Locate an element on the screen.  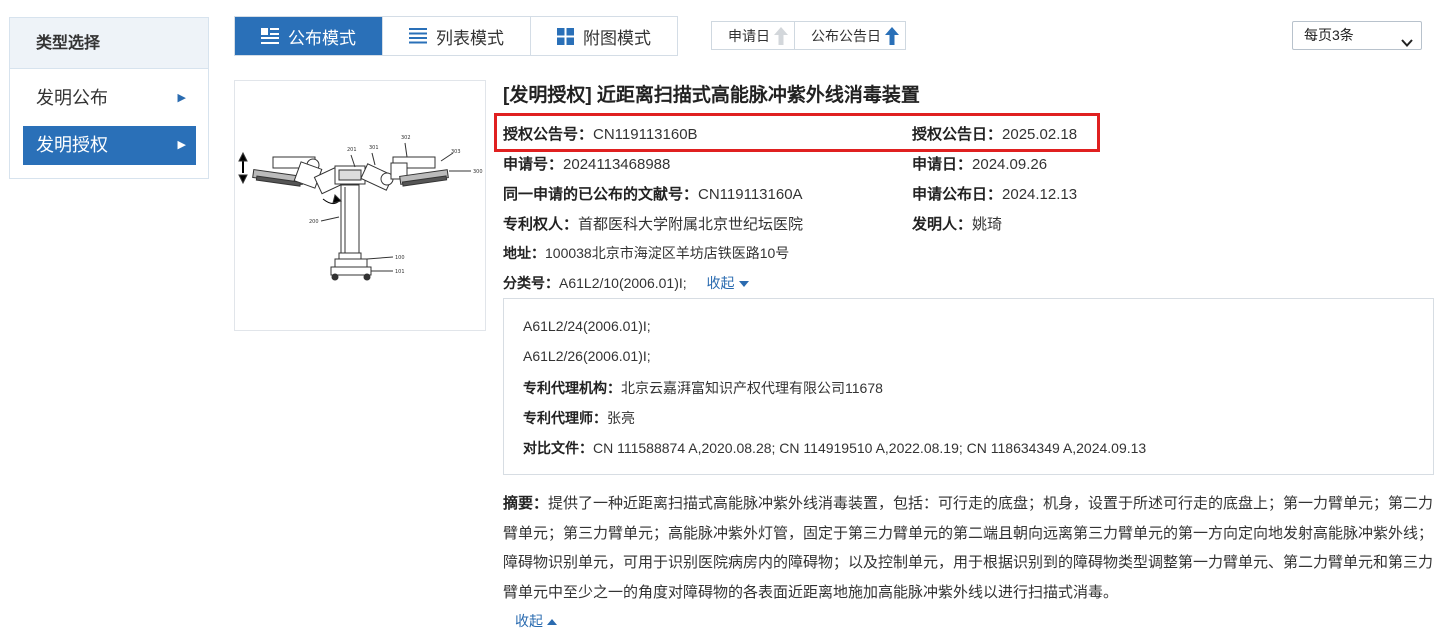
patent-drawing: 201 301 302 303 300 200 100 101 is located at coordinates (360, 208).